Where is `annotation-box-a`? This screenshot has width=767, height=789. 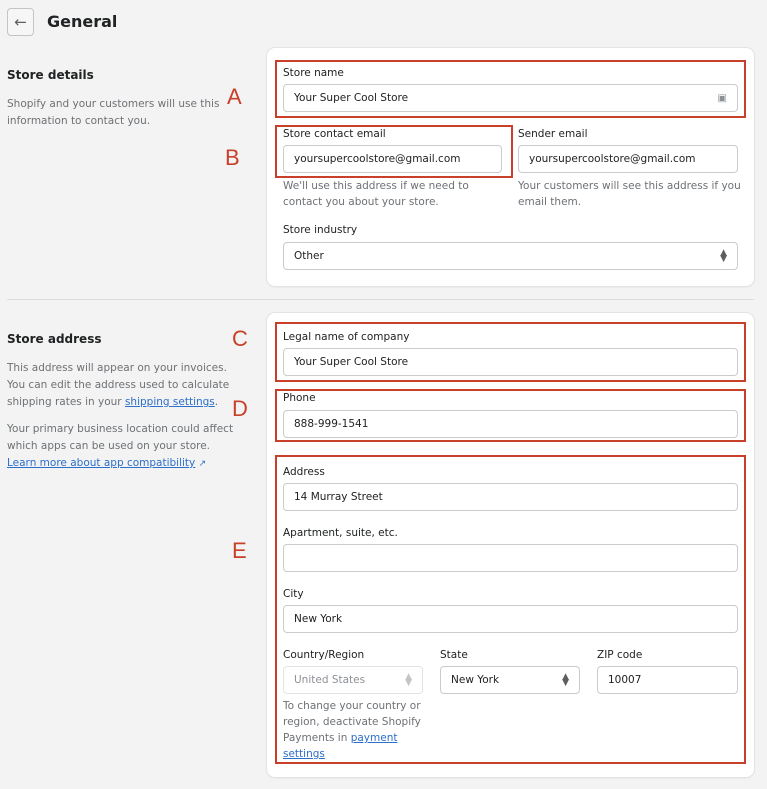
annotation-box-a is located at coordinates (510, 89).